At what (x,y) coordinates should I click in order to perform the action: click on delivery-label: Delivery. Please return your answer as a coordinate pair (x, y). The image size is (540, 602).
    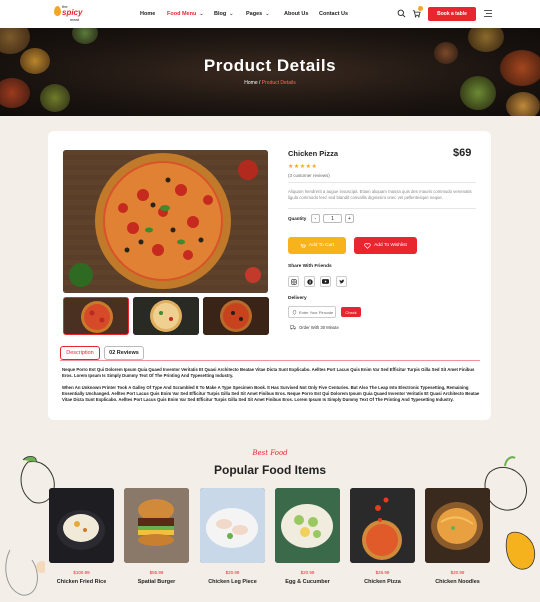
    Looking at the image, I should click on (297, 298).